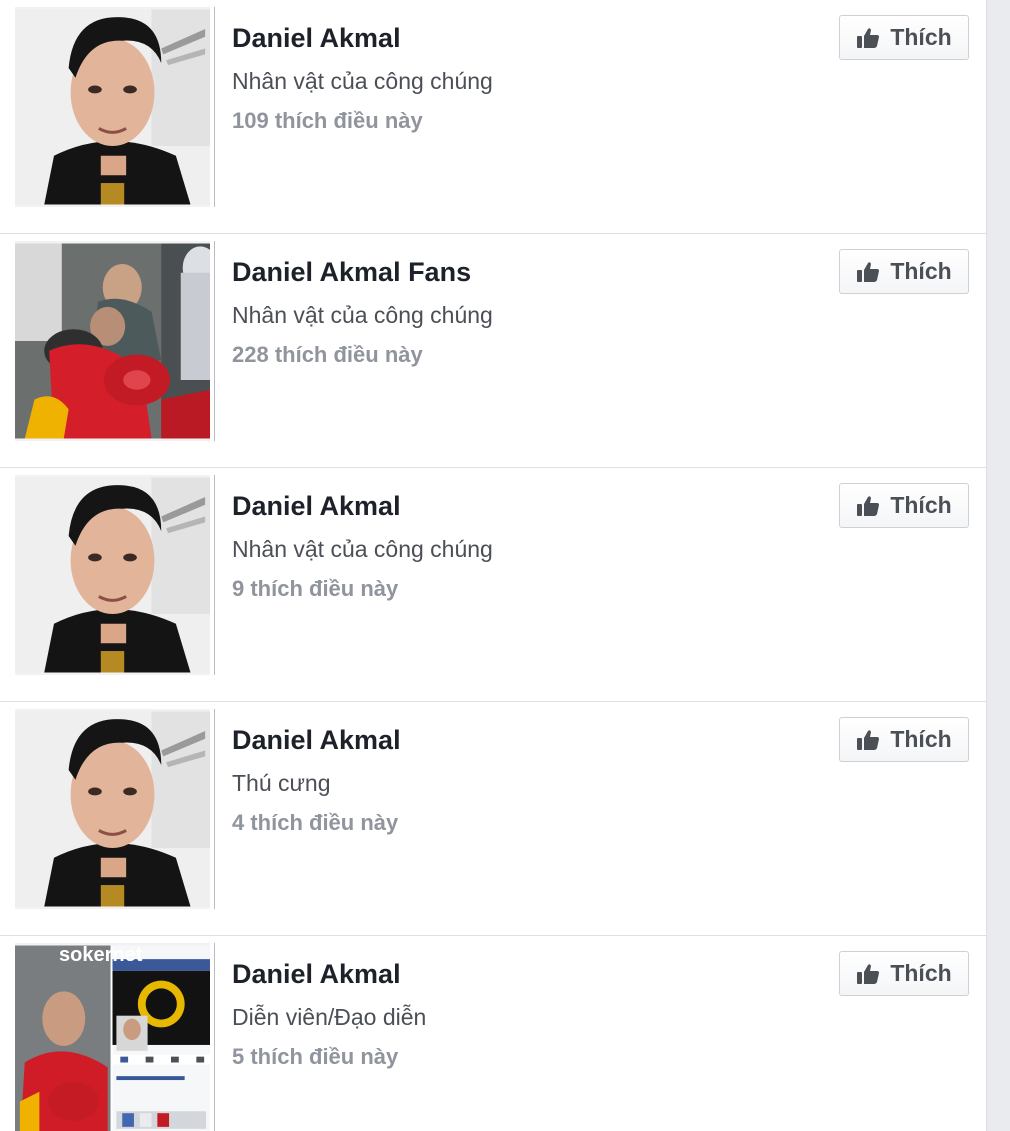 The height and width of the screenshot is (1131, 1010). I want to click on page-name-link: Daniel Akmal Fans, so click(362, 272).